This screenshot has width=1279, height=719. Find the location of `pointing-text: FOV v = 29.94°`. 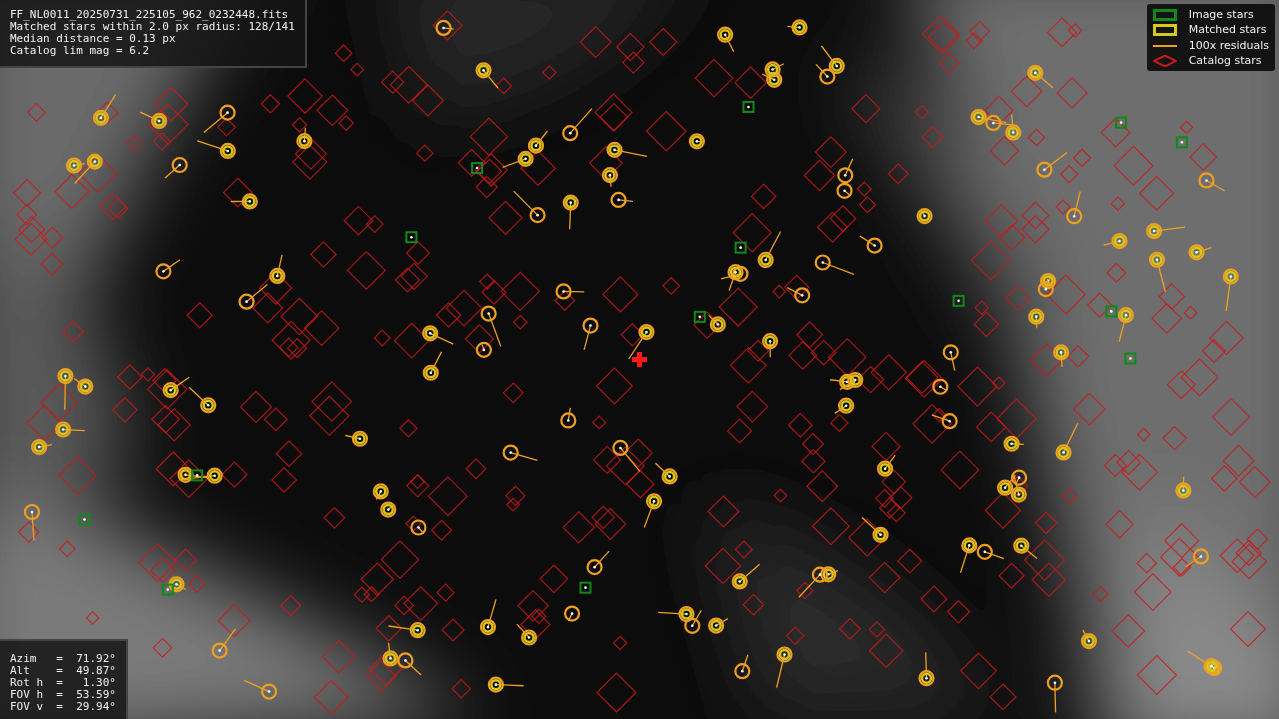

pointing-text: FOV v = 29.94° is located at coordinates (63, 707).